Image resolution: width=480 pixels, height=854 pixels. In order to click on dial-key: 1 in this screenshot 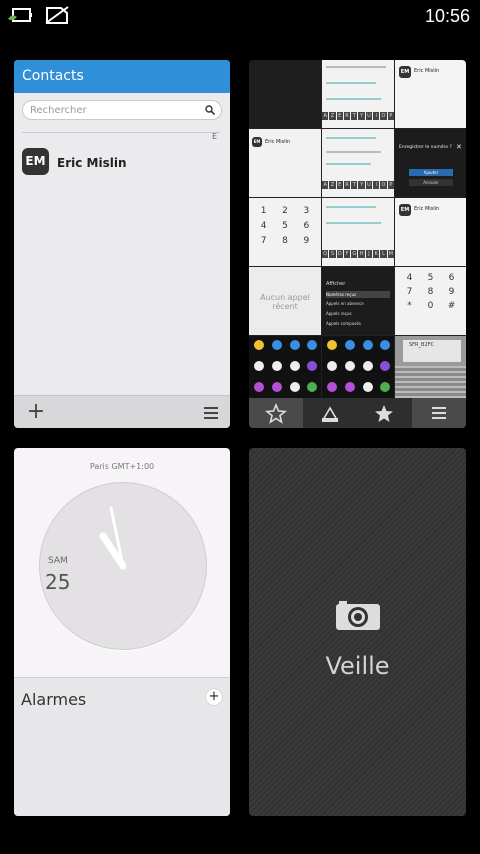, I will do `click(263, 211)`.